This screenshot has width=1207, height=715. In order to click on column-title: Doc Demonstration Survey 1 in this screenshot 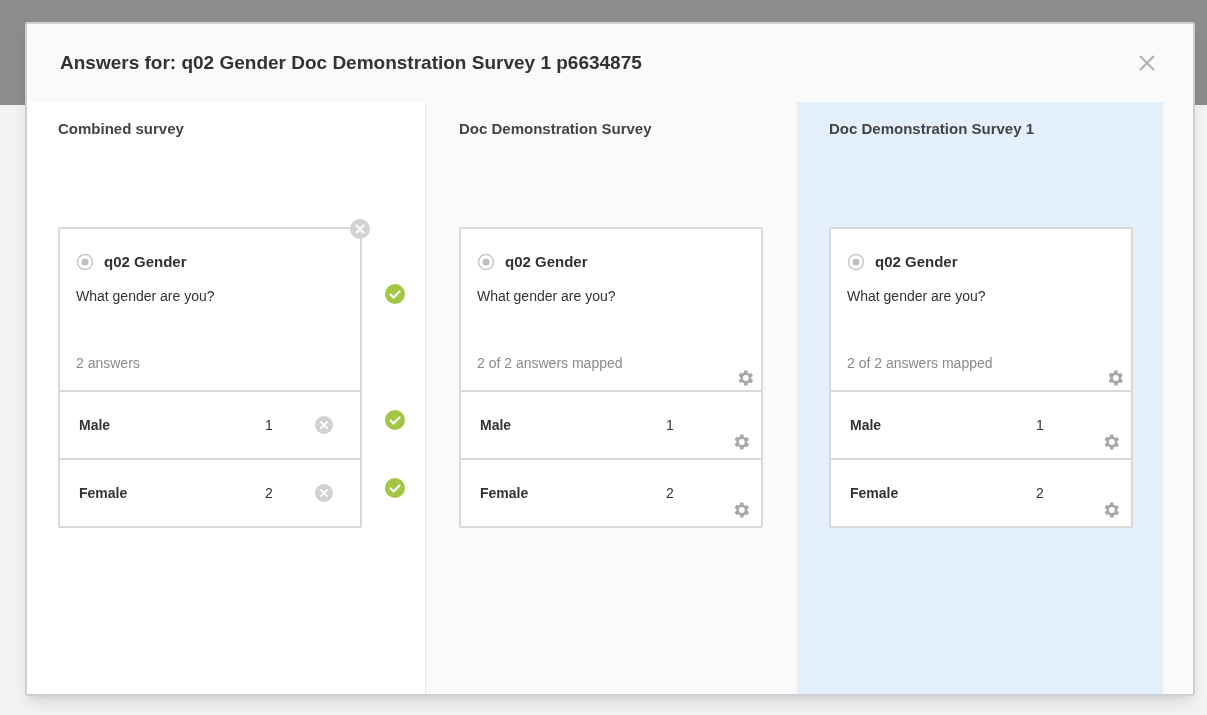, I will do `click(932, 128)`.